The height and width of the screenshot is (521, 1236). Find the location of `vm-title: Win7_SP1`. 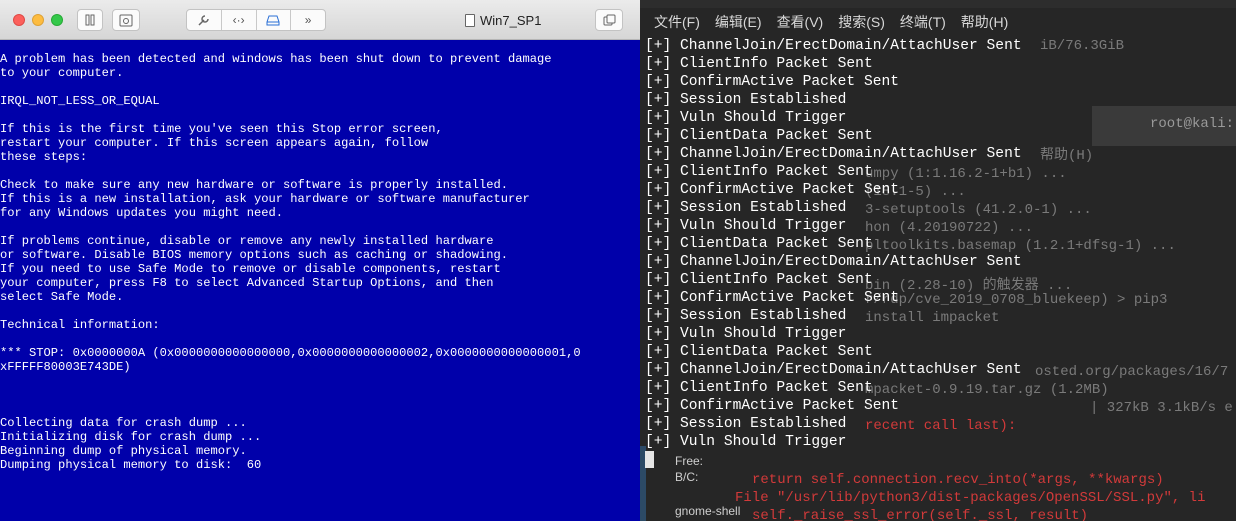

vm-title: Win7_SP1 is located at coordinates (503, 20).